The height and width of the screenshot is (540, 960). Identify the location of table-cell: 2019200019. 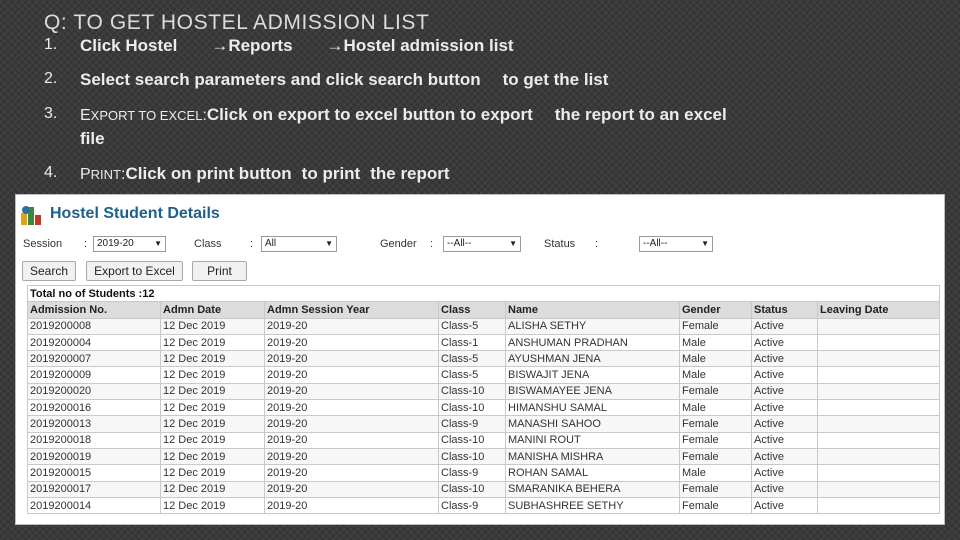
(94, 456).